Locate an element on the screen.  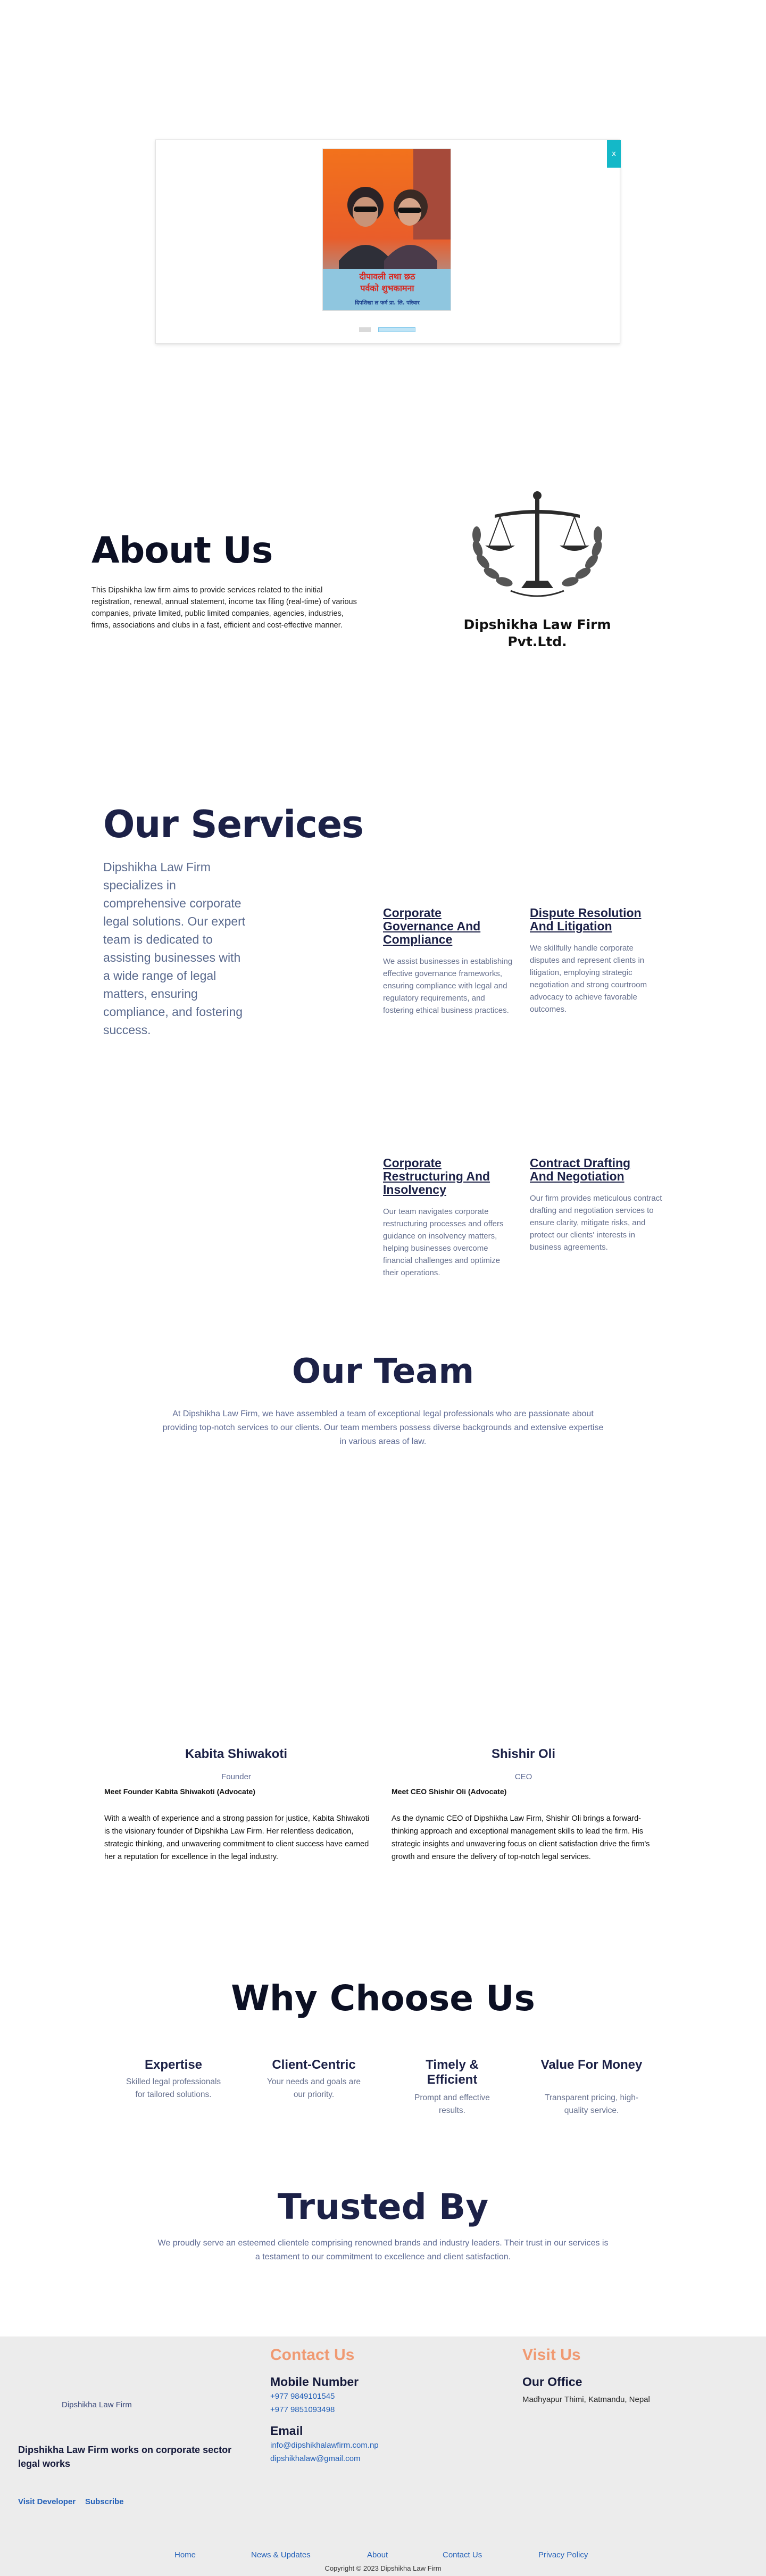
why-item-title: Expertise is located at coordinates (173, 2065).